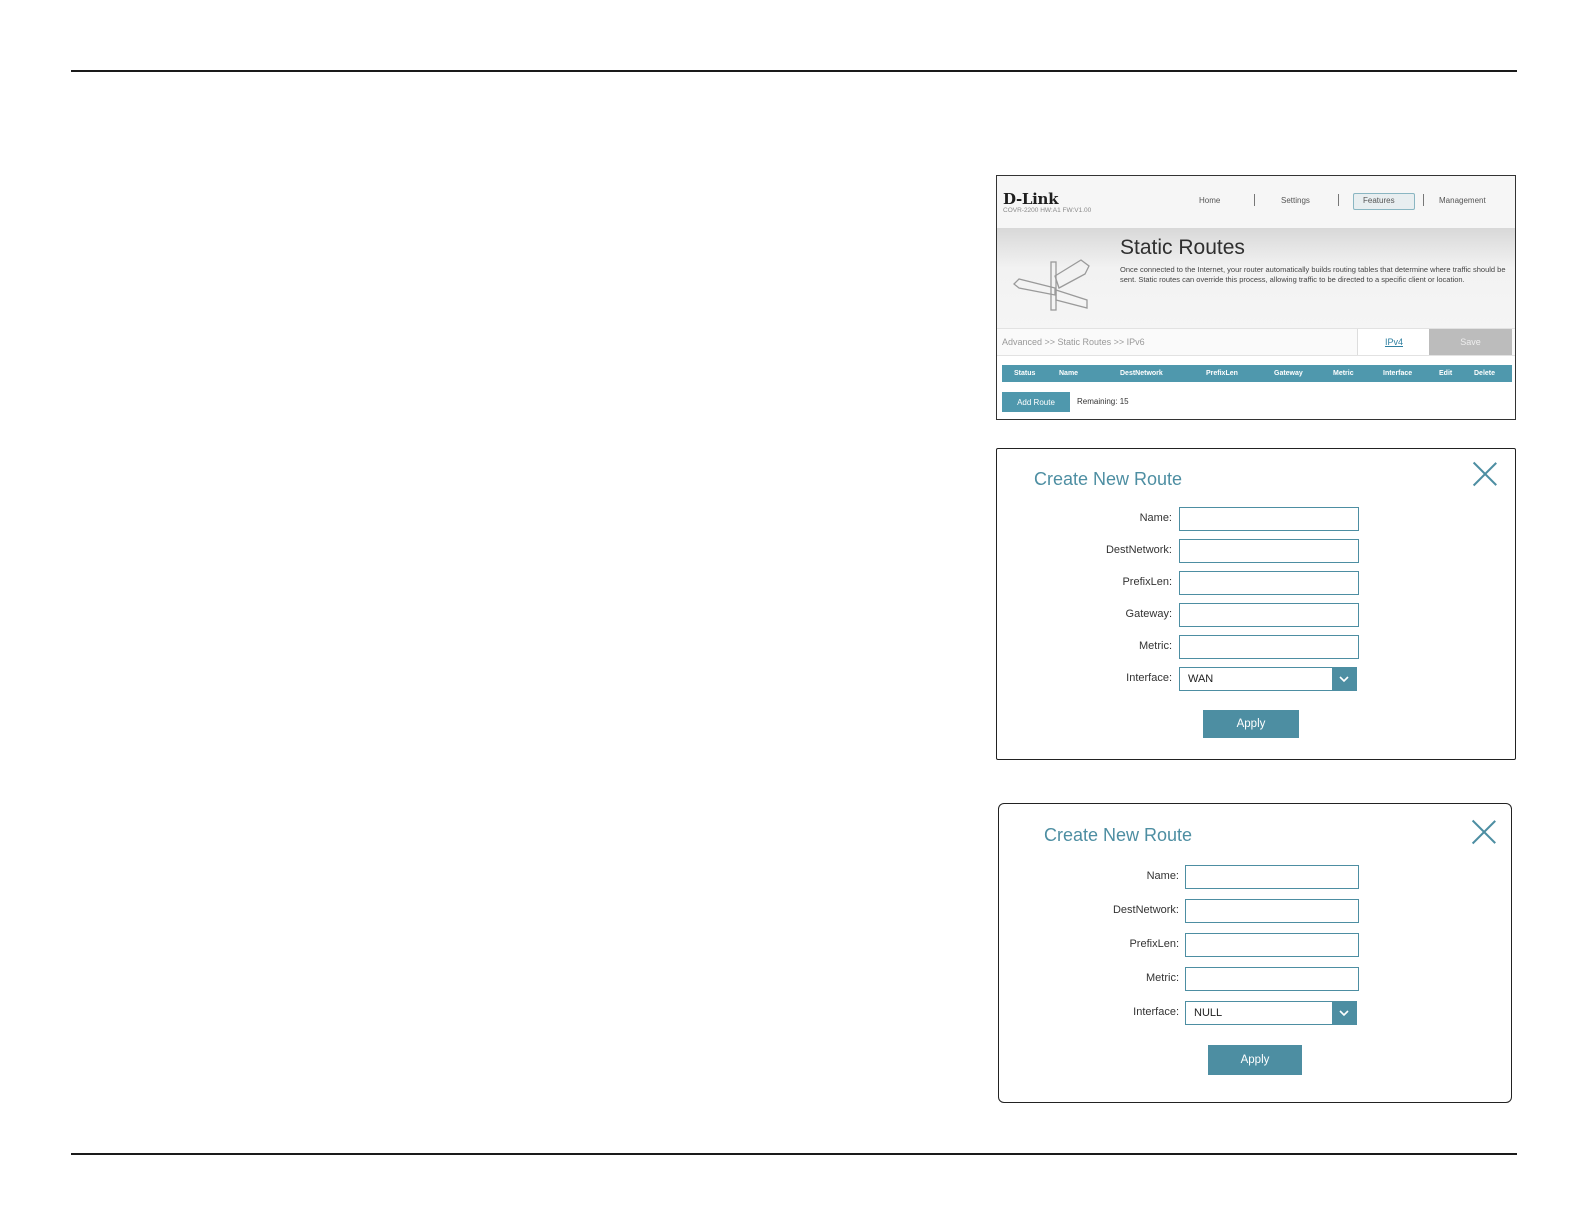 This screenshot has width=1584, height=1224. Describe the element at coordinates (1379, 200) in the screenshot. I see `nav-features: Features` at that location.